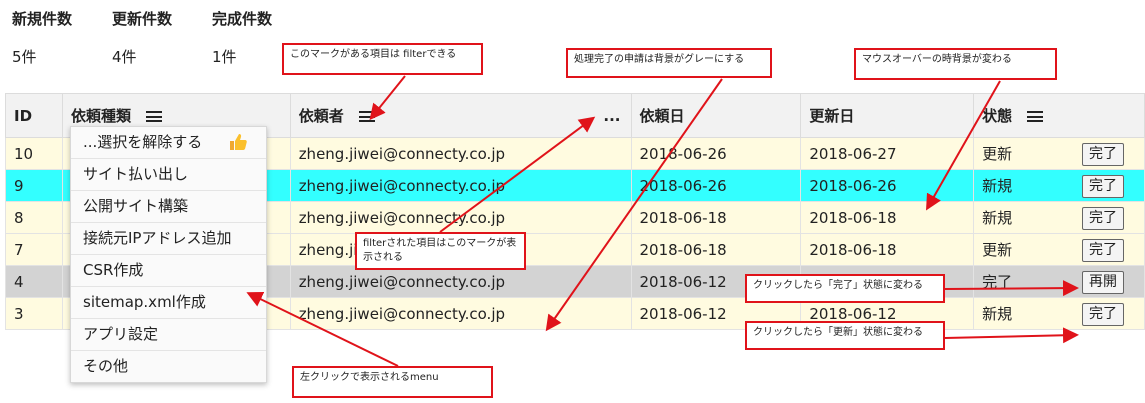 The height and width of the screenshot is (403, 1145). I want to click on reopen-button: 再開, so click(1103, 282).